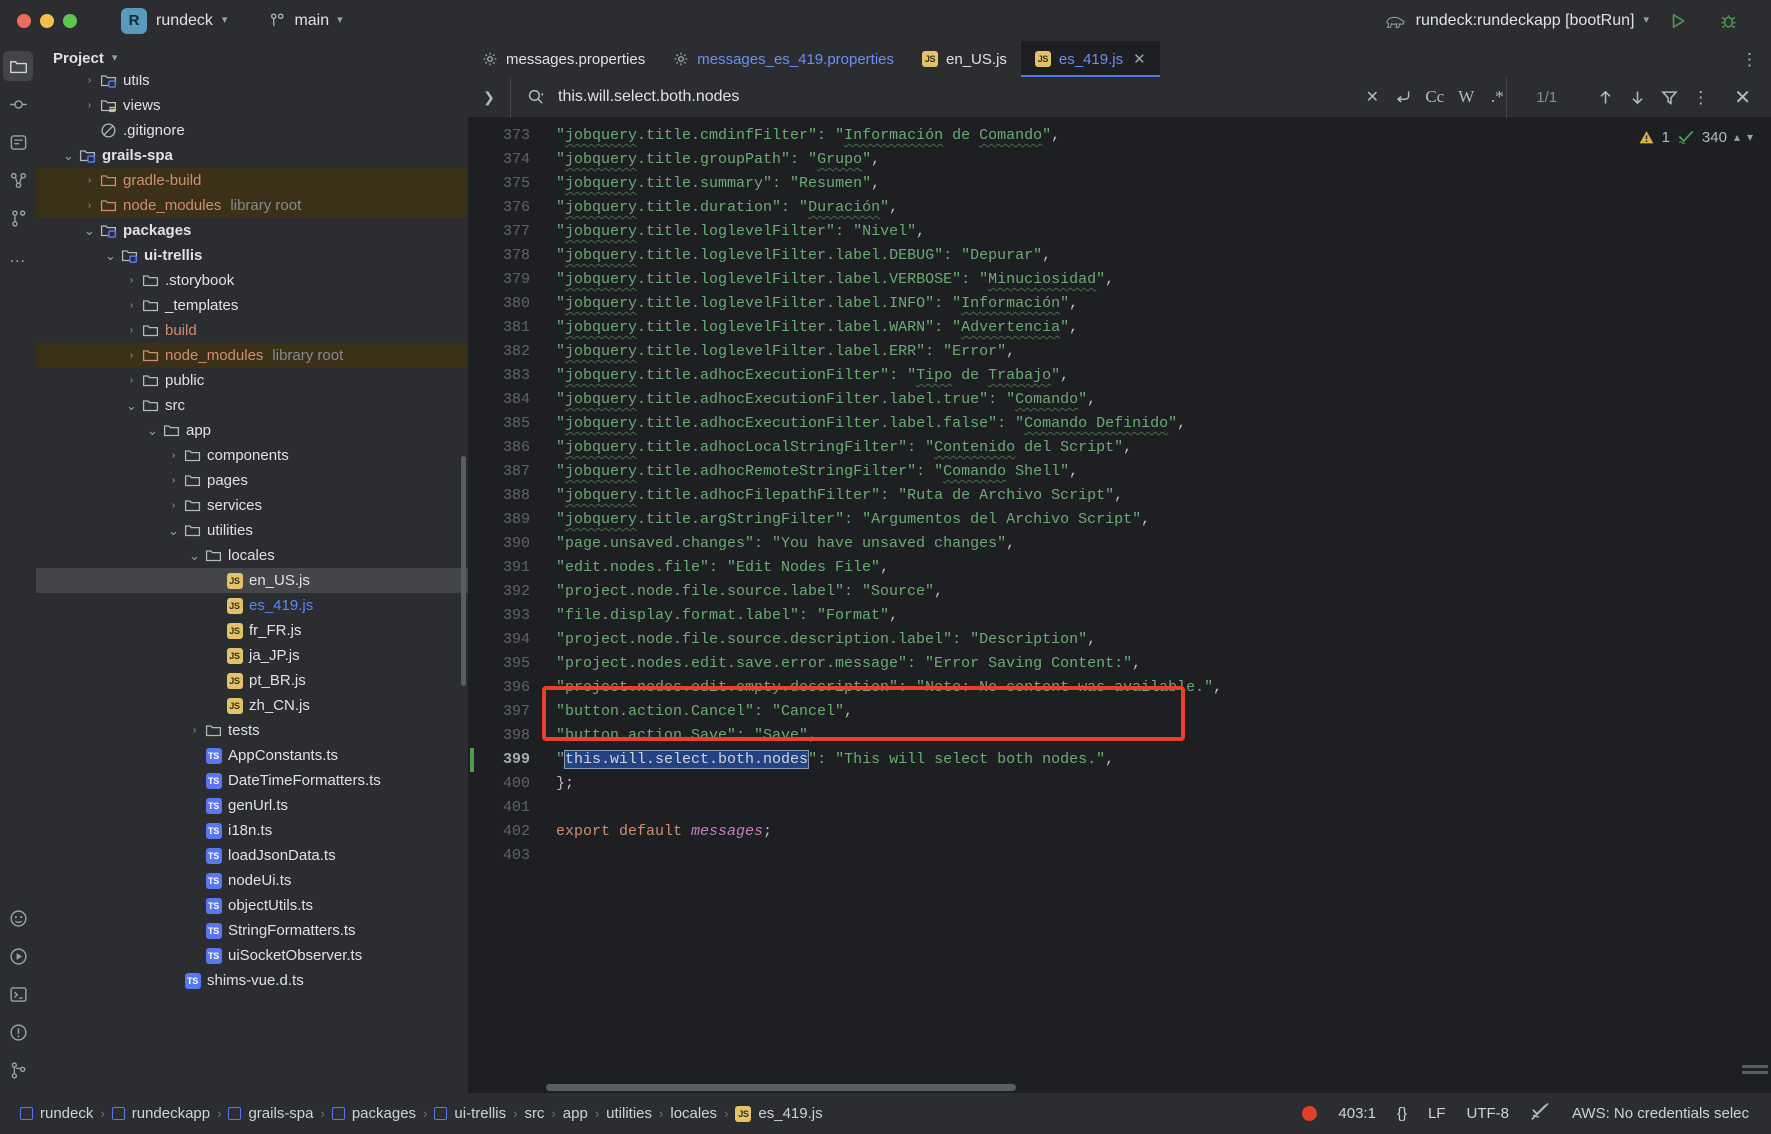 The height and width of the screenshot is (1134, 1771). Describe the element at coordinates (507, 160) in the screenshot. I see `line-number: 374` at that location.